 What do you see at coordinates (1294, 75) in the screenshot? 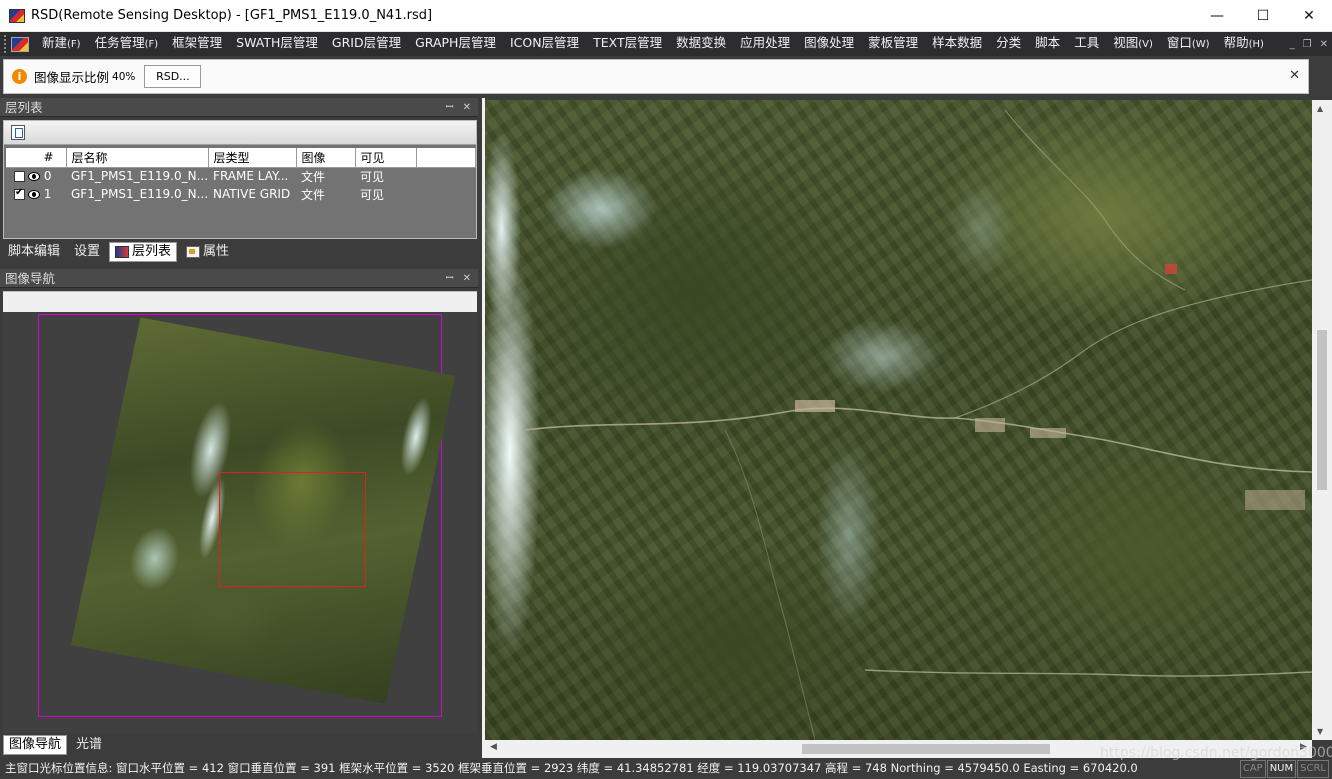
I see `infobar-close-icon: ✕` at bounding box center [1294, 75].